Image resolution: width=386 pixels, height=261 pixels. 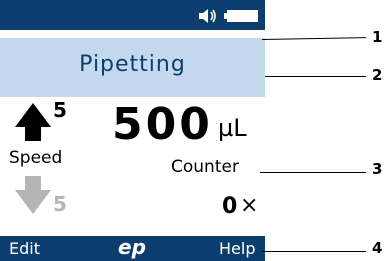 I want to click on dispense-speed-arrow-icon, so click(x=33, y=195).